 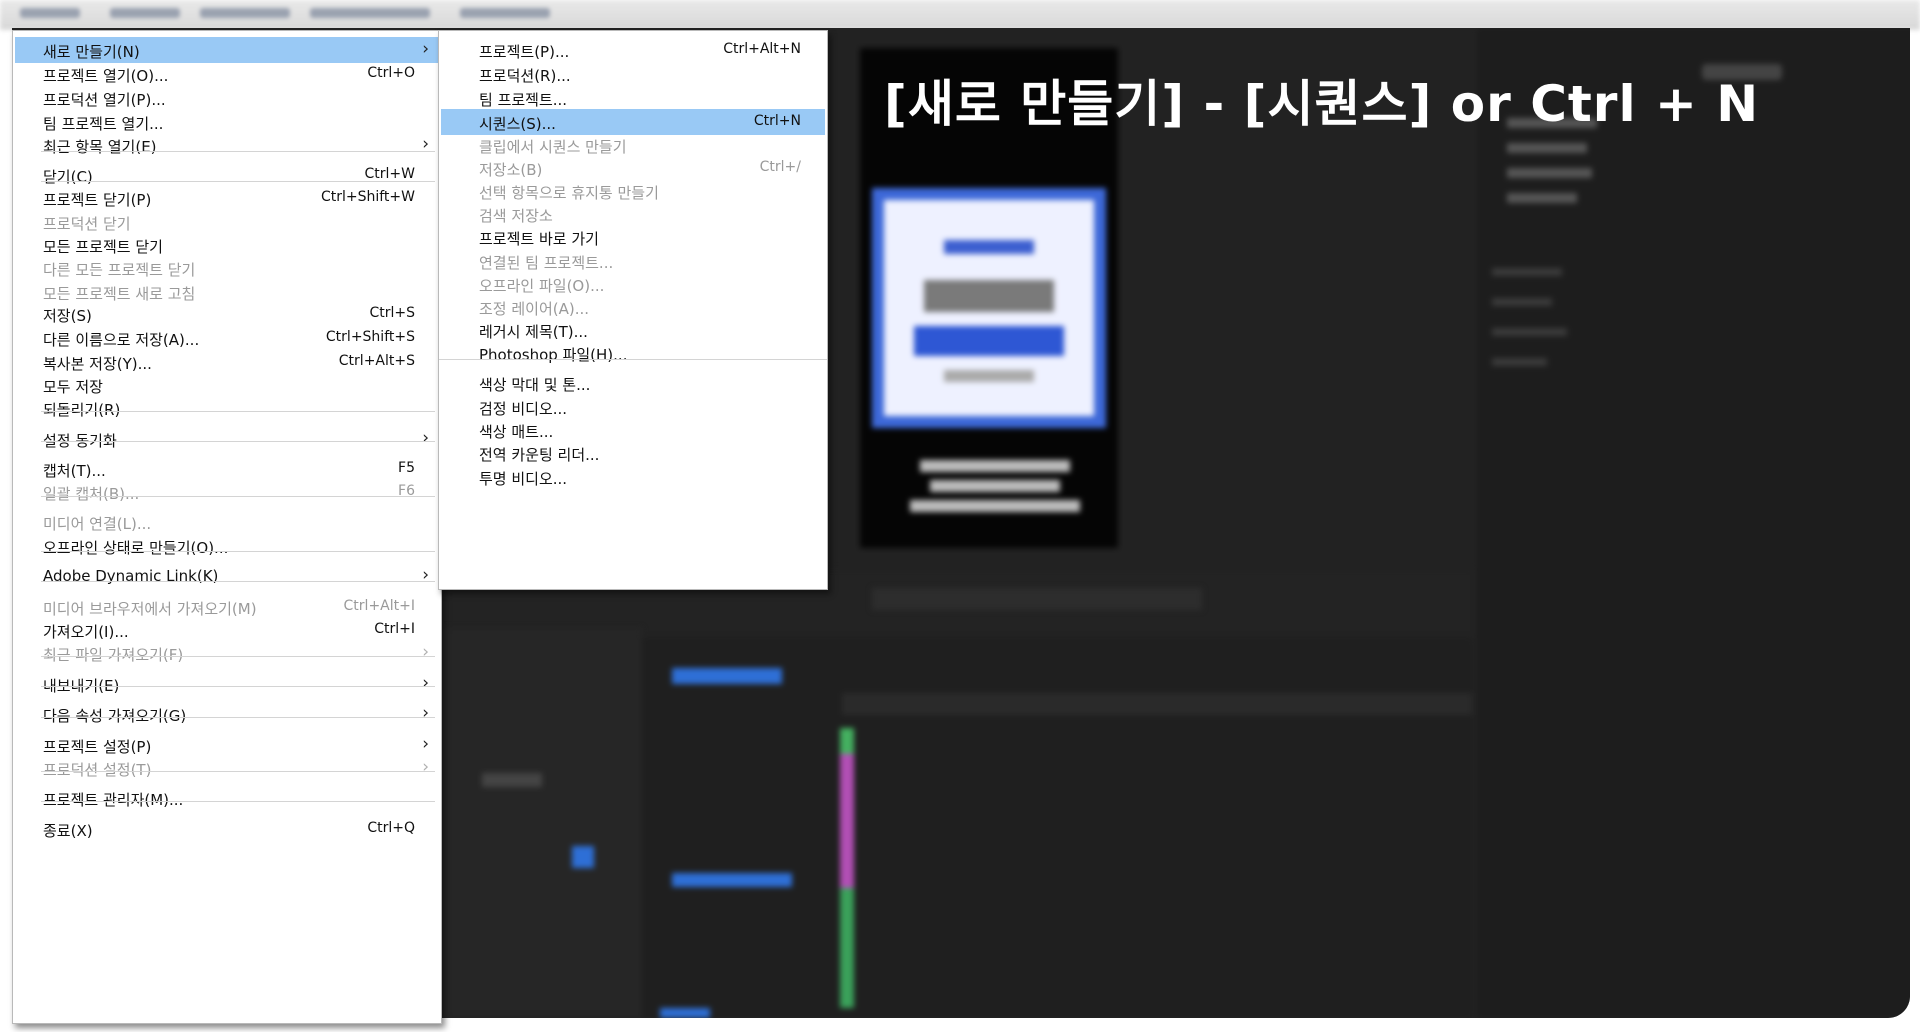 I want to click on file-menu-item-label: 모든 프로젝트 닫기, so click(x=103, y=247).